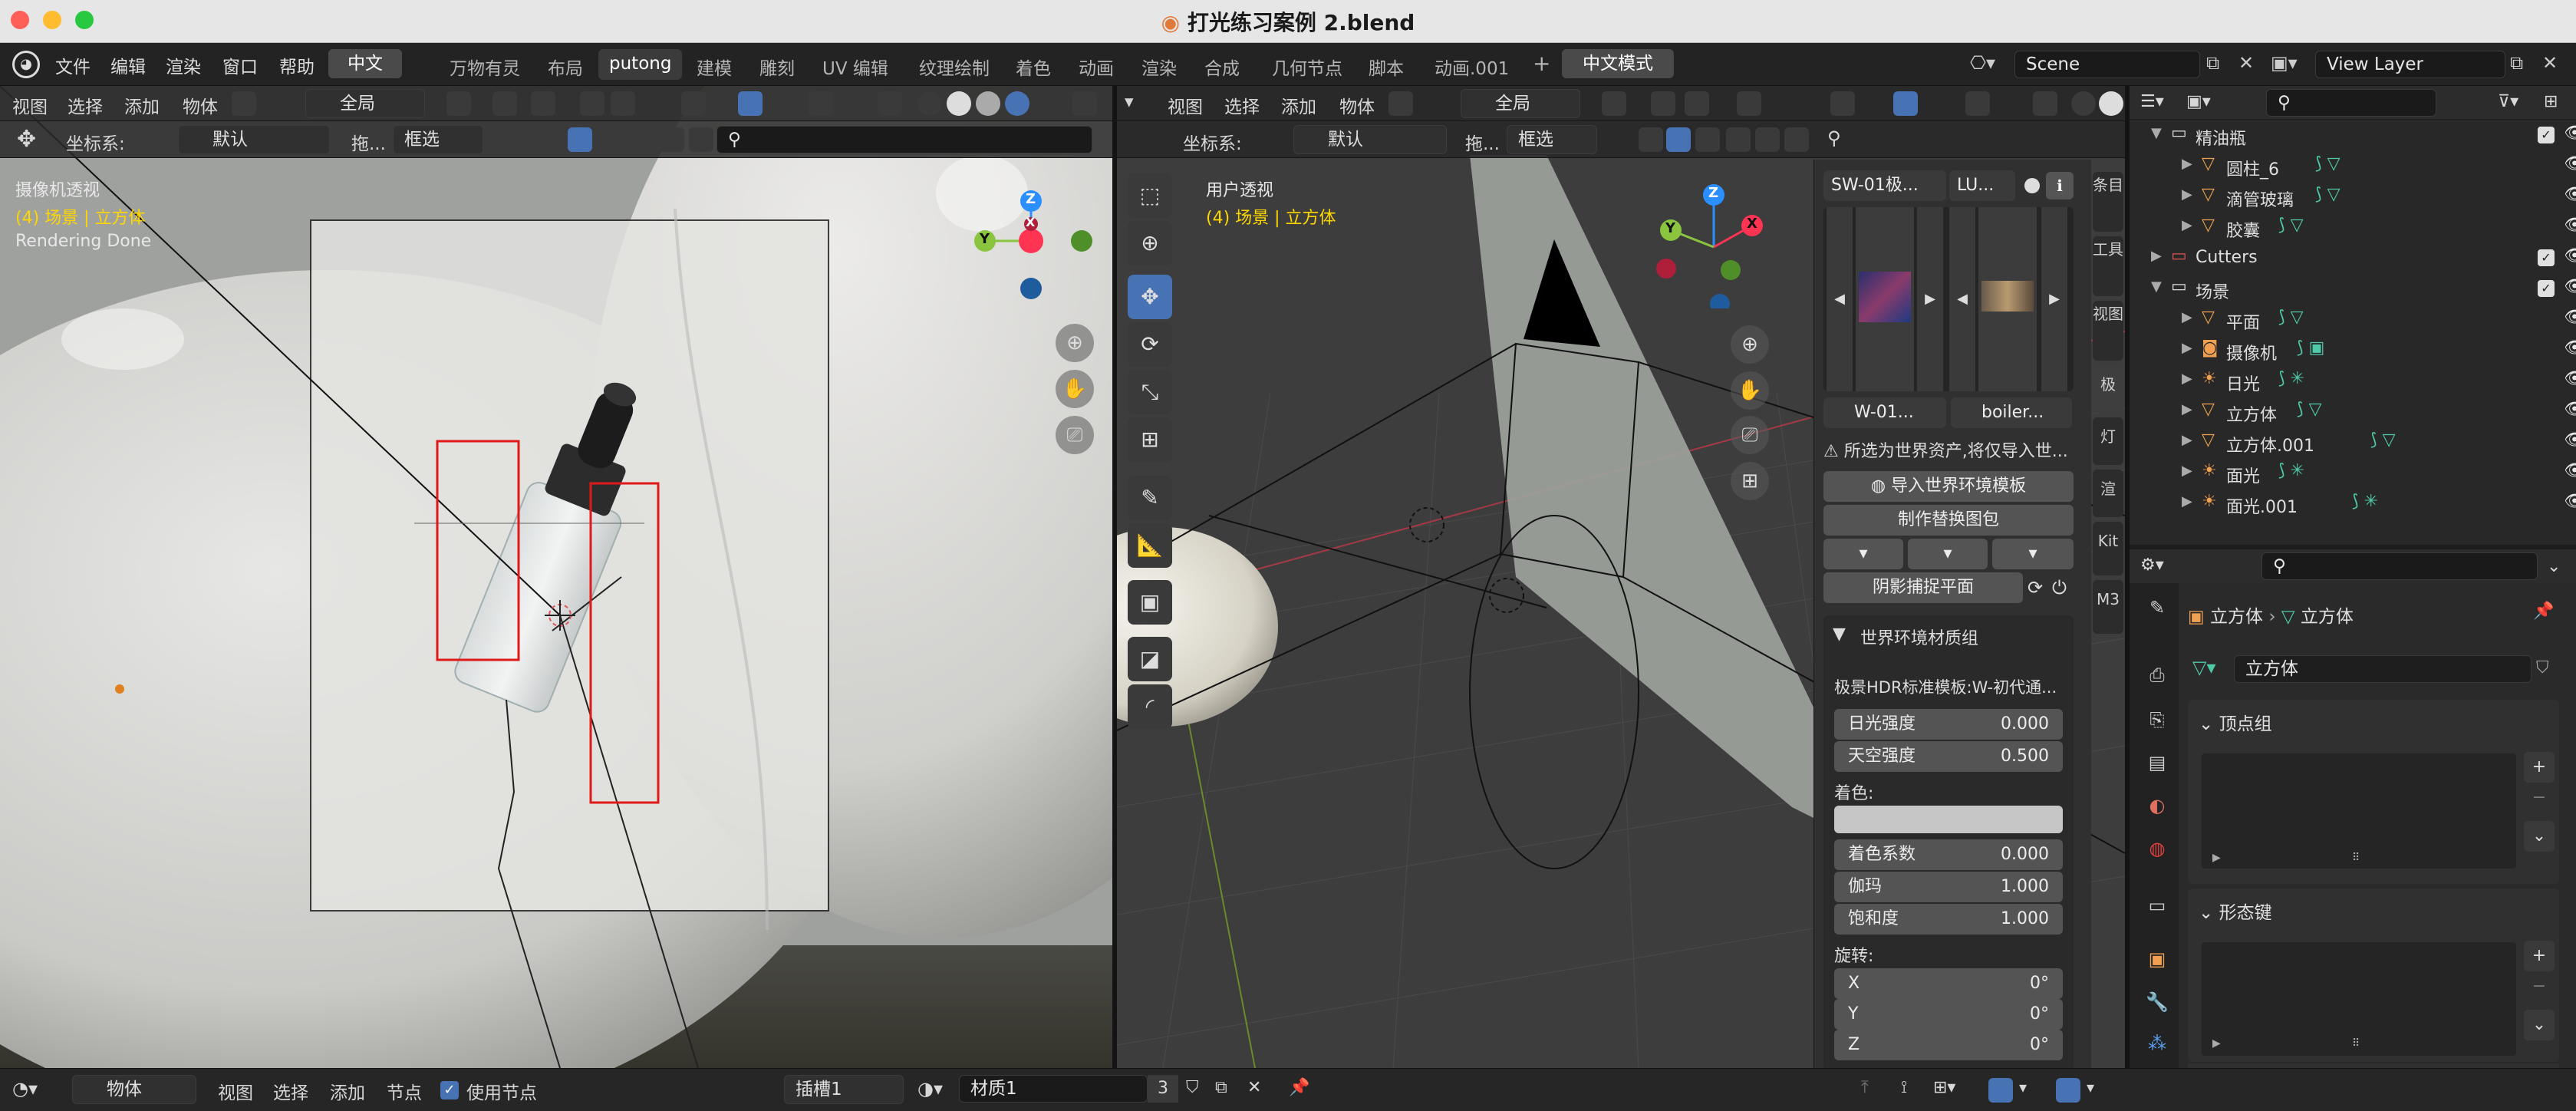 The image size is (2576, 1111). I want to click on tint-color-swatch, so click(1948, 819).